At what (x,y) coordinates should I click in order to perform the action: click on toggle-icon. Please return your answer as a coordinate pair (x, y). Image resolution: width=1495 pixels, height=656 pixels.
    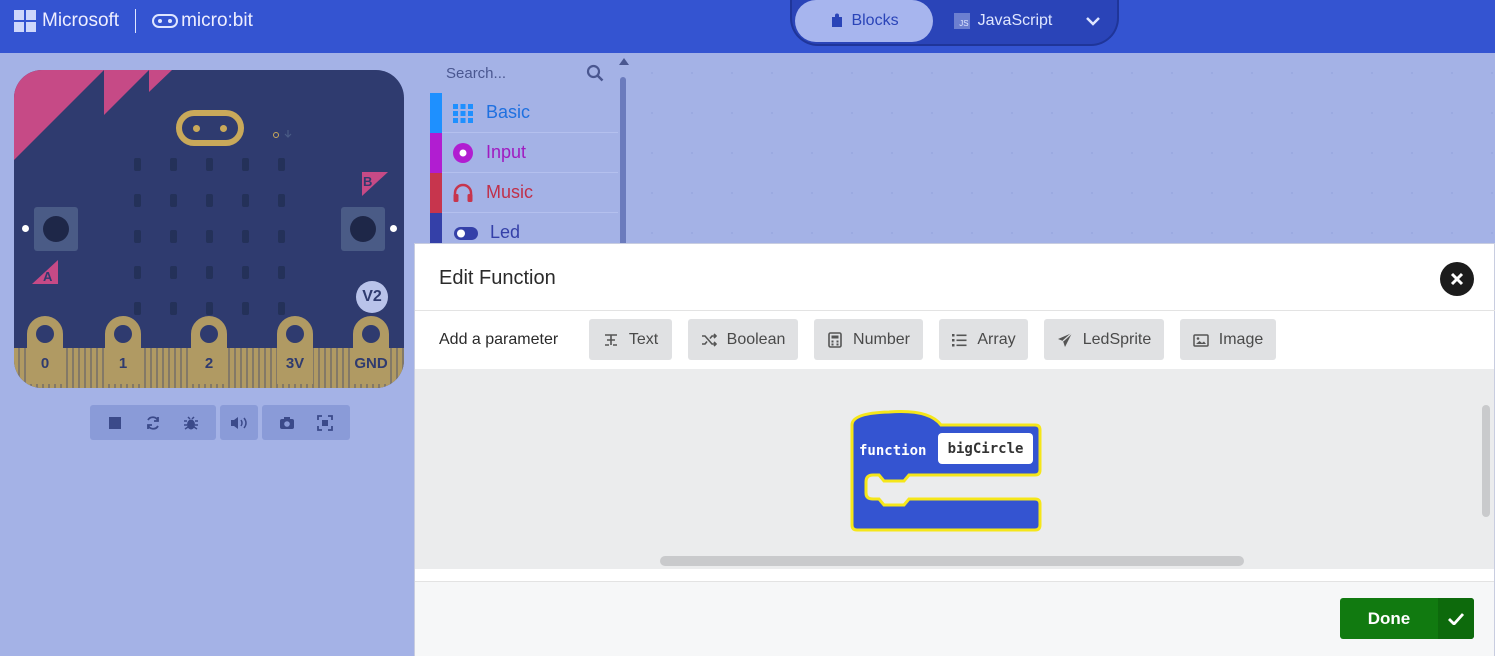
    Looking at the image, I should click on (466, 233).